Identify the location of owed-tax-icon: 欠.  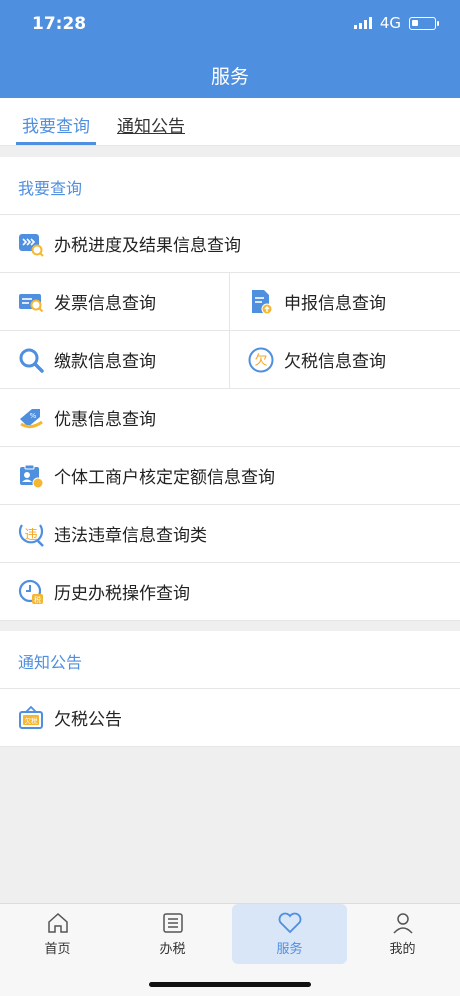
(261, 359).